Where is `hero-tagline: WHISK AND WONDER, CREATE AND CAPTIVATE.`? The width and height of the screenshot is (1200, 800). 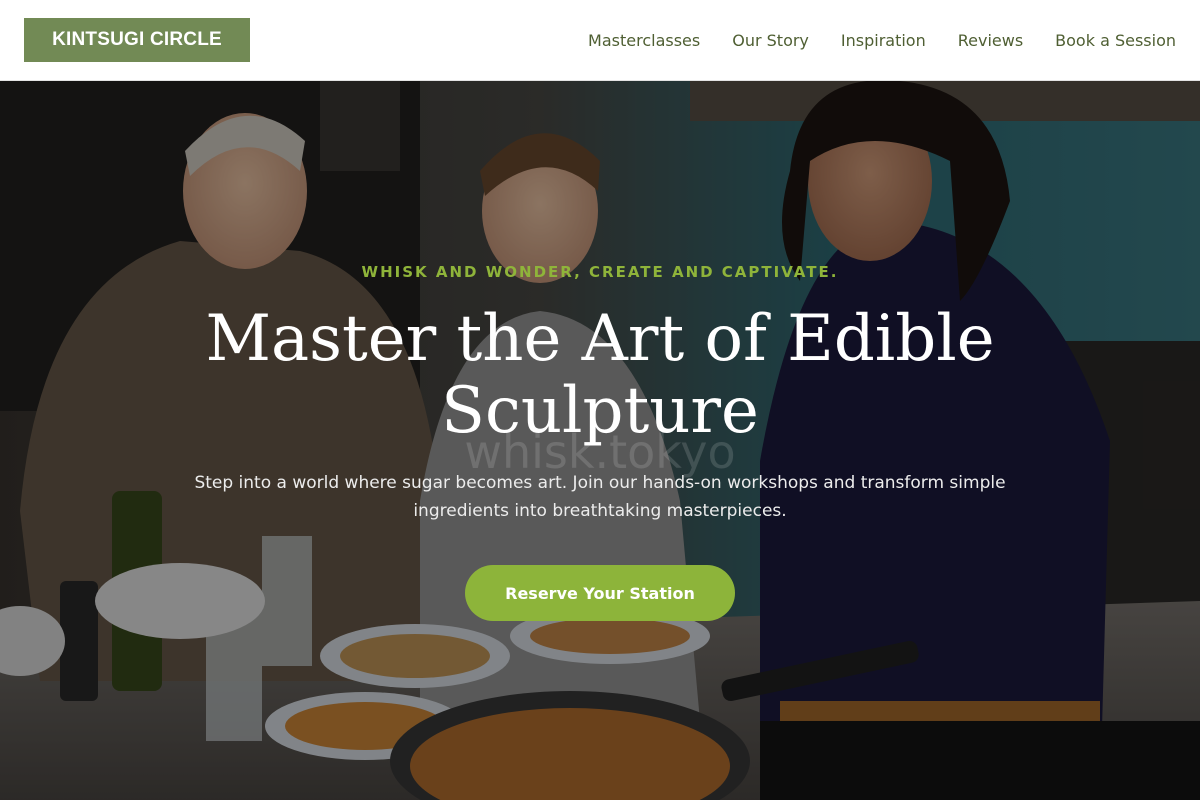
hero-tagline: WHISK AND WONDER, CREATE AND CAPTIVATE. is located at coordinates (600, 272).